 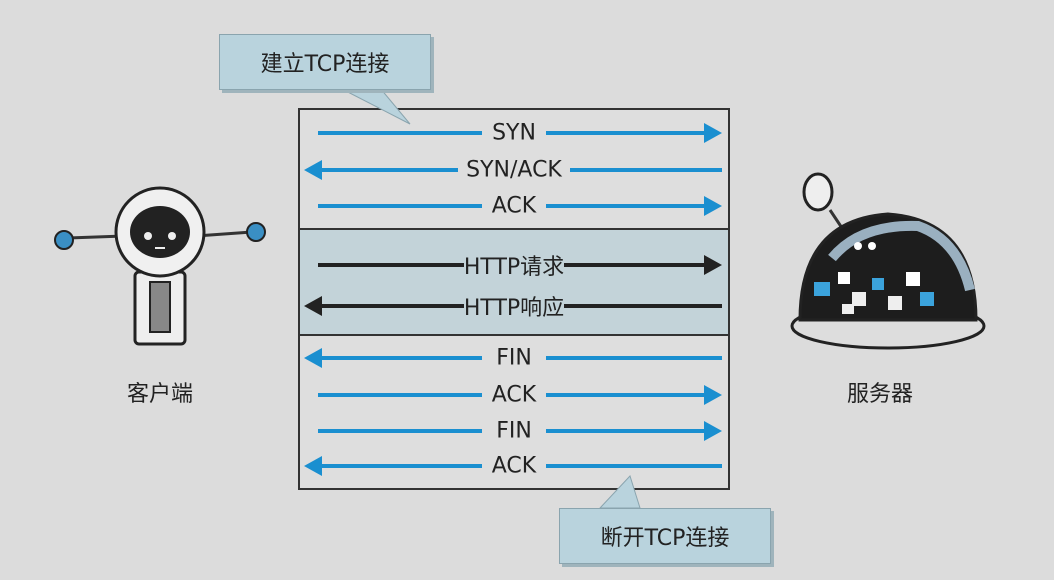 What do you see at coordinates (514, 170) in the screenshot?
I see `message-label: SYN/ACK` at bounding box center [514, 170].